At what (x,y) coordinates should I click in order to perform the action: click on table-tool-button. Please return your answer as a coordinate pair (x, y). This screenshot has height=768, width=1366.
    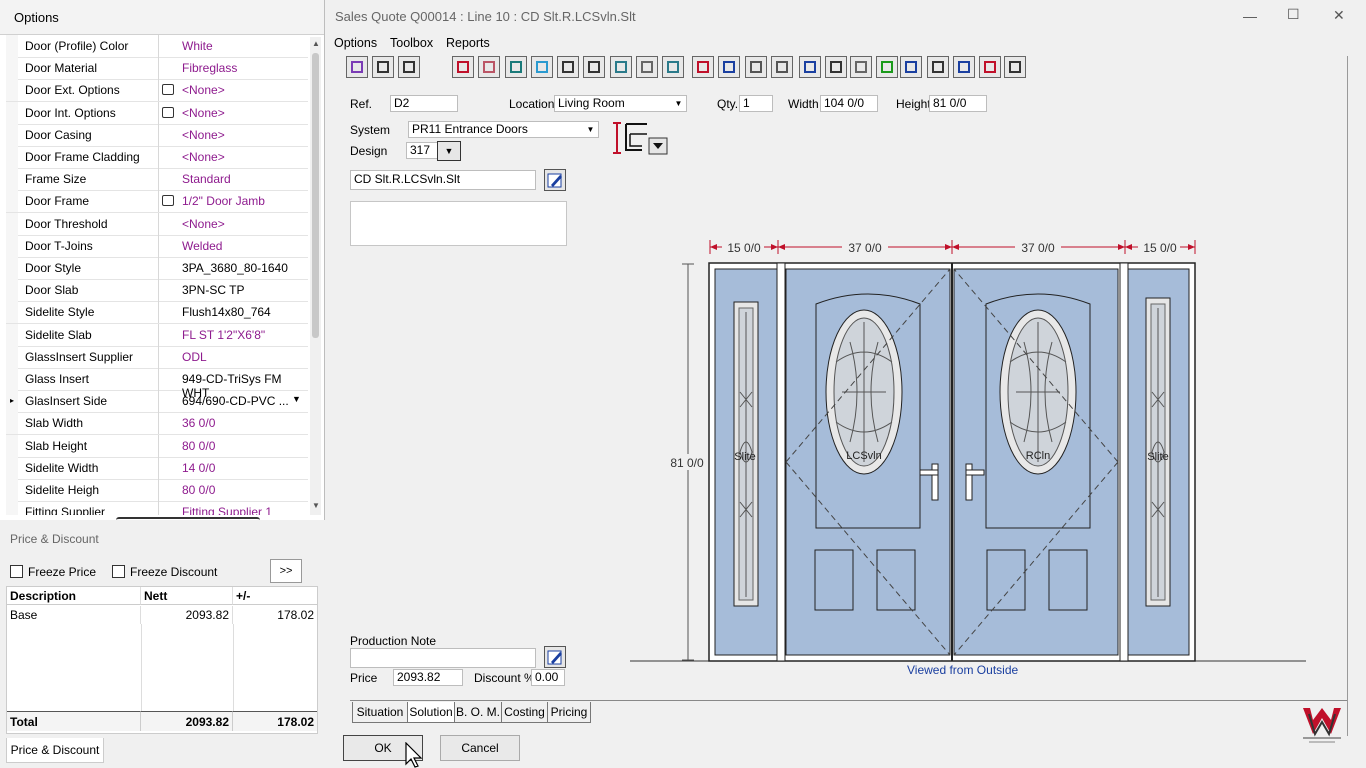
    Looking at the image, I should click on (938, 67).